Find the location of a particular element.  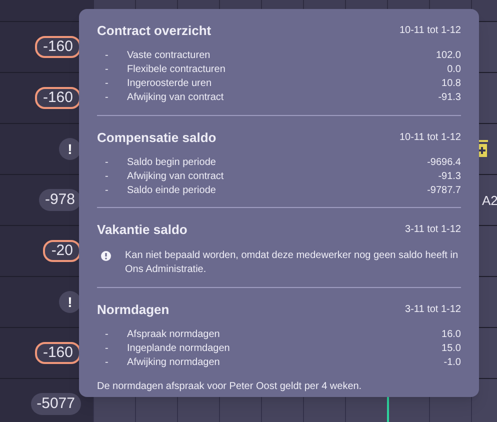

hours-badge: -978 is located at coordinates (59, 200).